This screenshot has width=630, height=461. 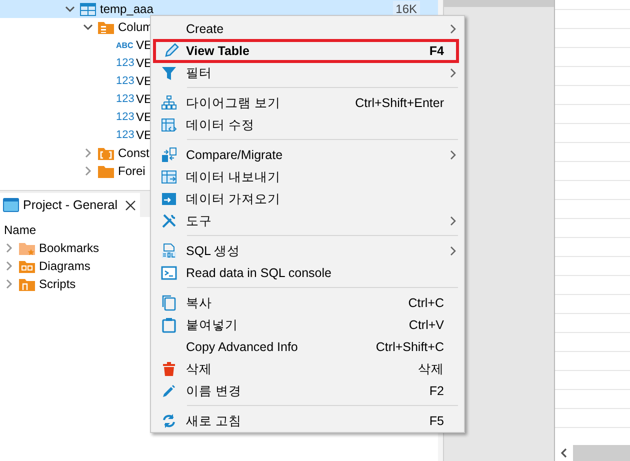 I want to click on shortcut-label: Ctrl+Shift+Enter, so click(x=399, y=103).